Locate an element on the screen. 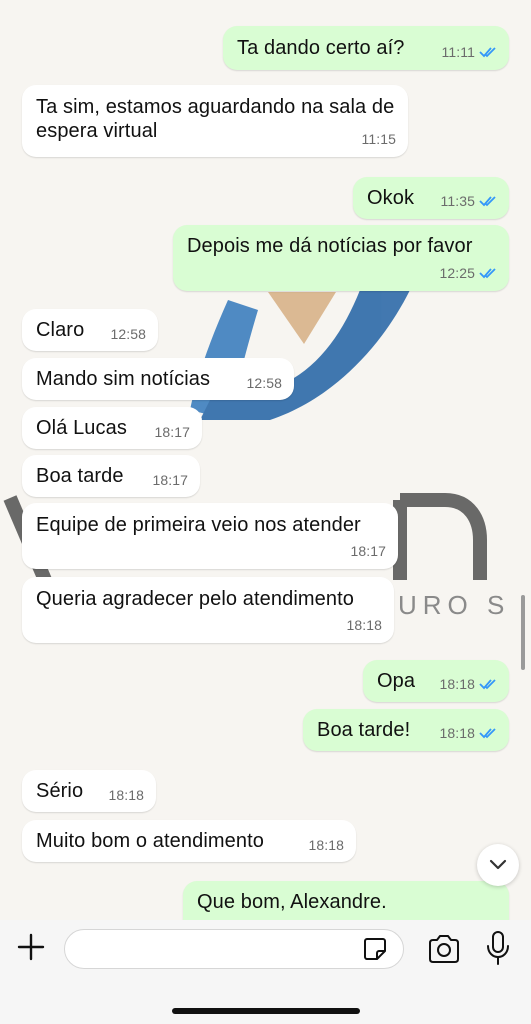  message-meta: 11:35 is located at coordinates (469, 201).